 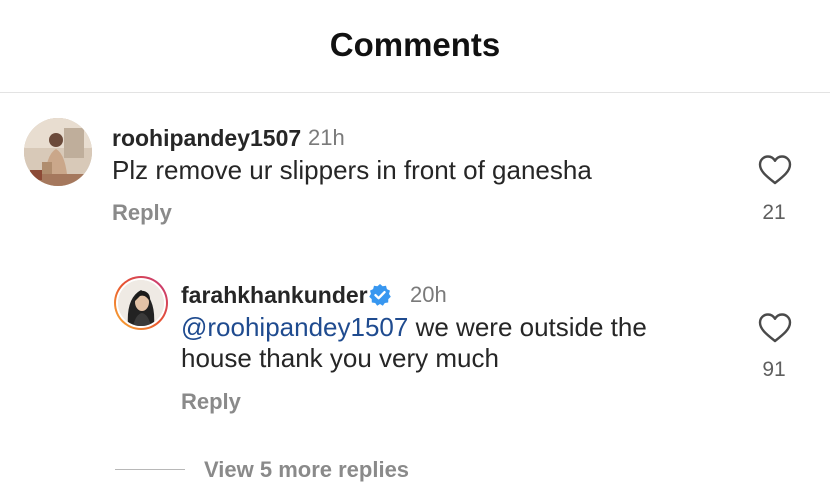 I want to click on avatar-with-story-ring, so click(x=141, y=303).